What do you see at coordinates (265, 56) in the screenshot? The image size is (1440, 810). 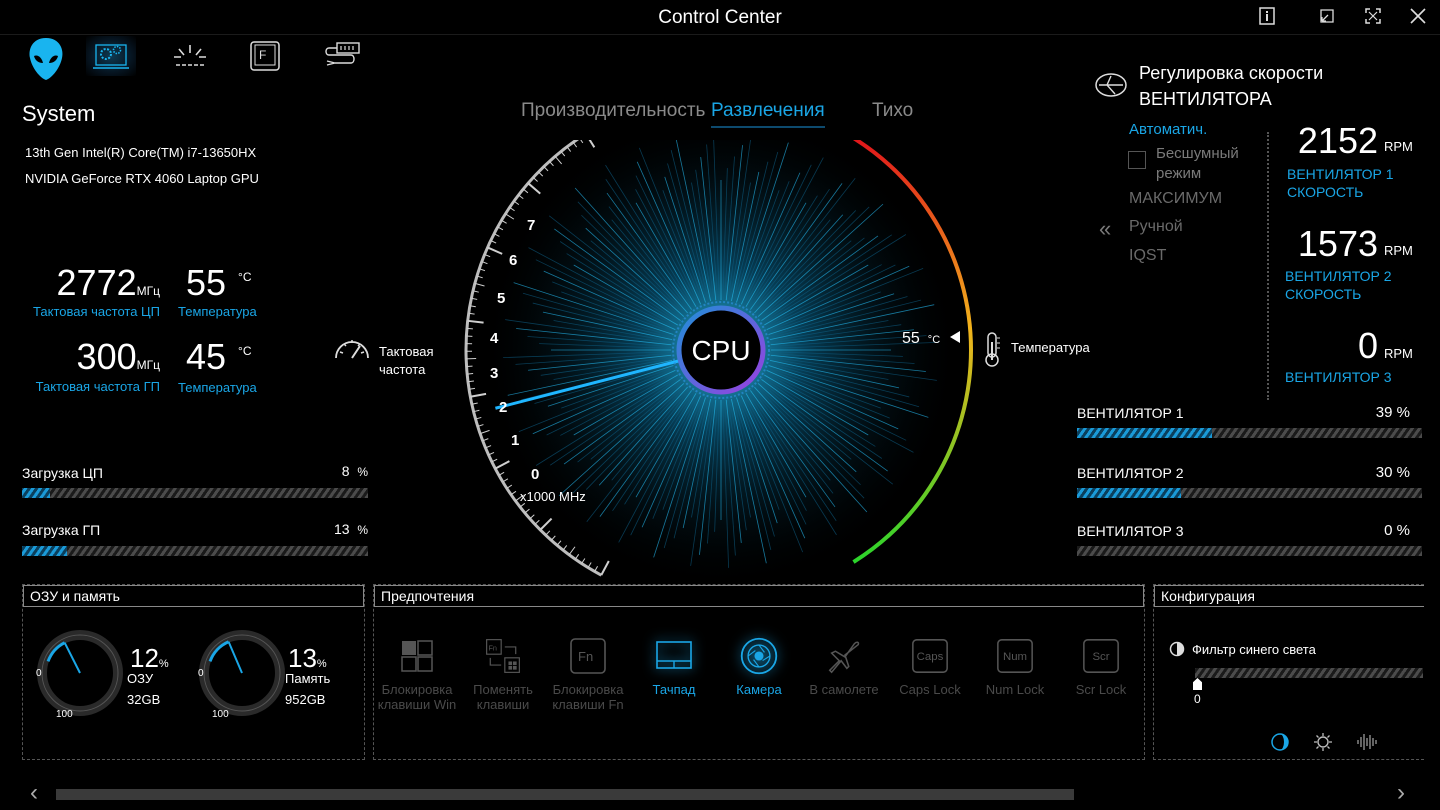 I see `function-key-icon: F` at bounding box center [265, 56].